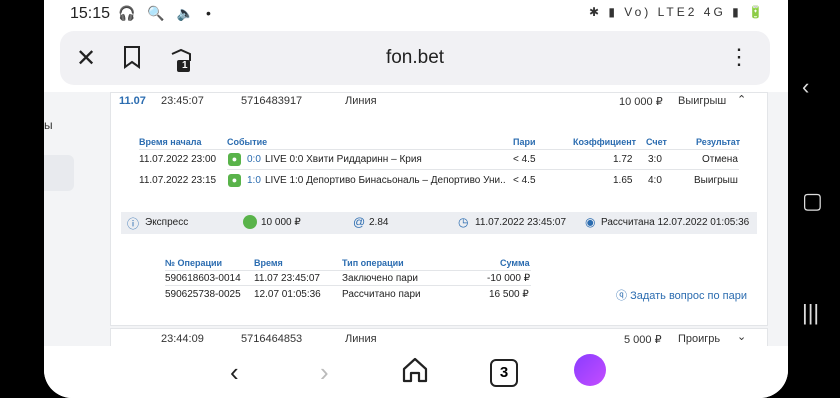 The width and height of the screenshot is (840, 398). Describe the element at coordinates (509, 278) in the screenshot. I see `op-sum: -10 000 ₽` at that location.